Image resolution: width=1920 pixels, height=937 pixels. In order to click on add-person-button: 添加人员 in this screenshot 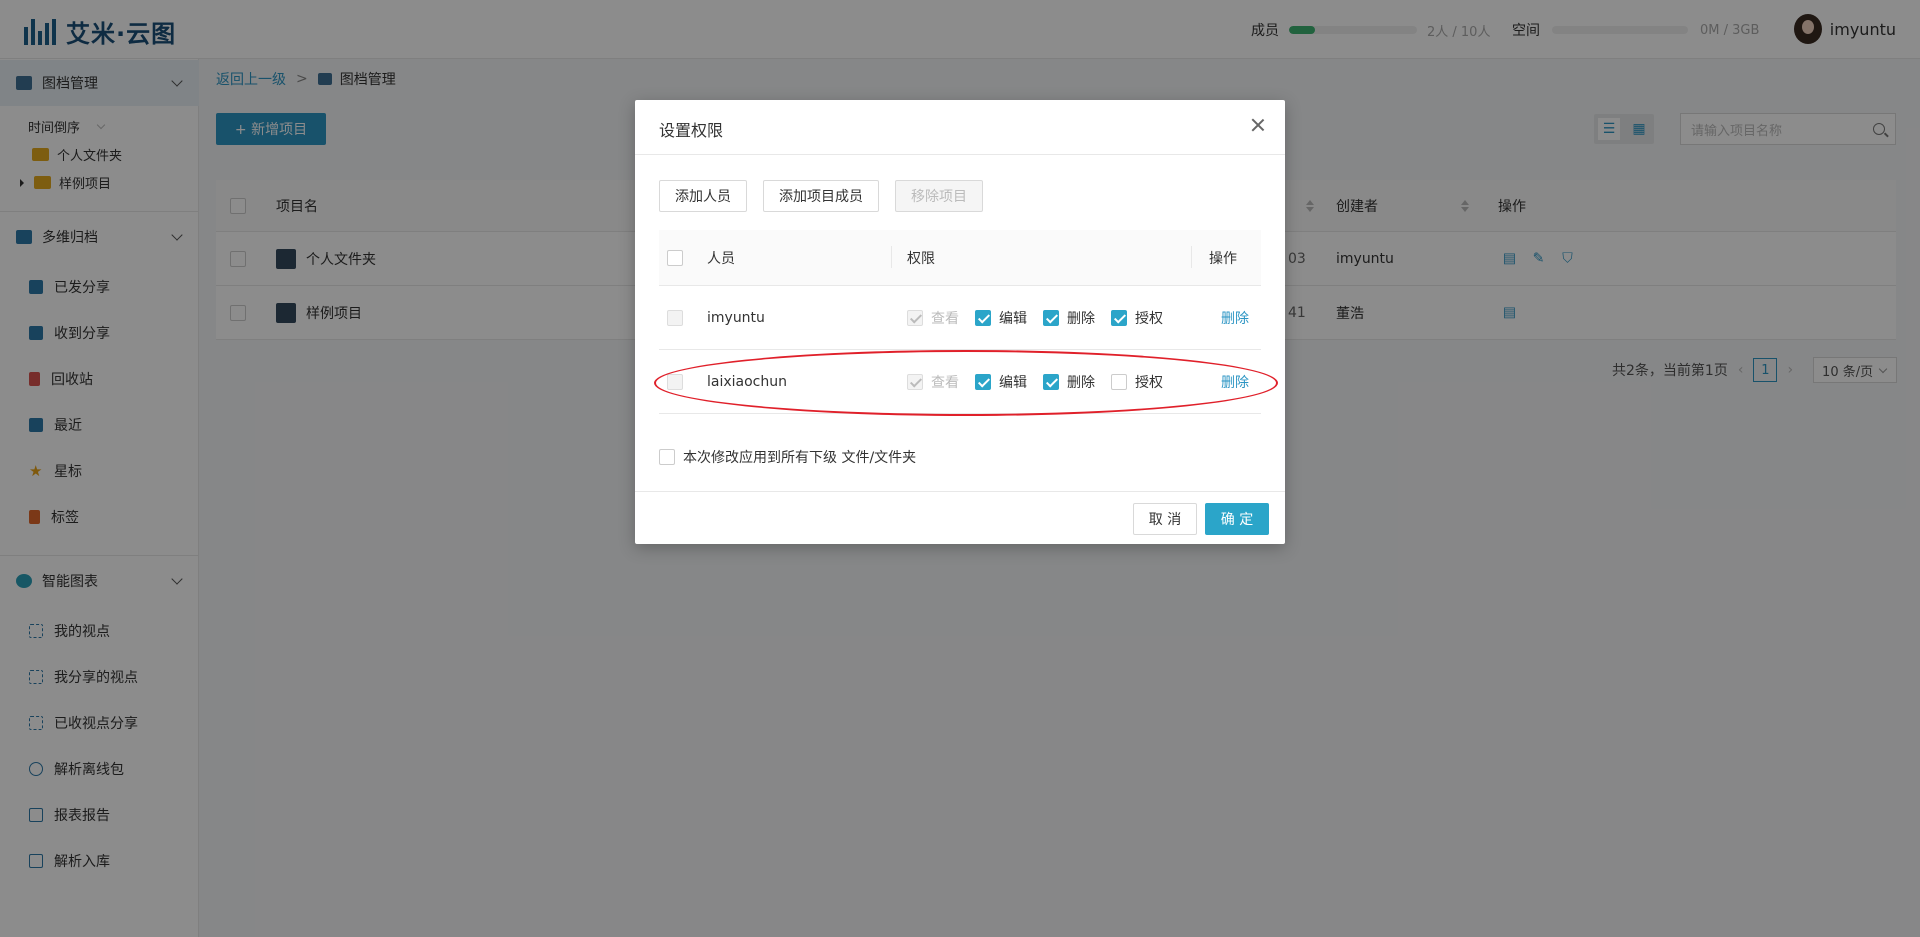, I will do `click(703, 196)`.